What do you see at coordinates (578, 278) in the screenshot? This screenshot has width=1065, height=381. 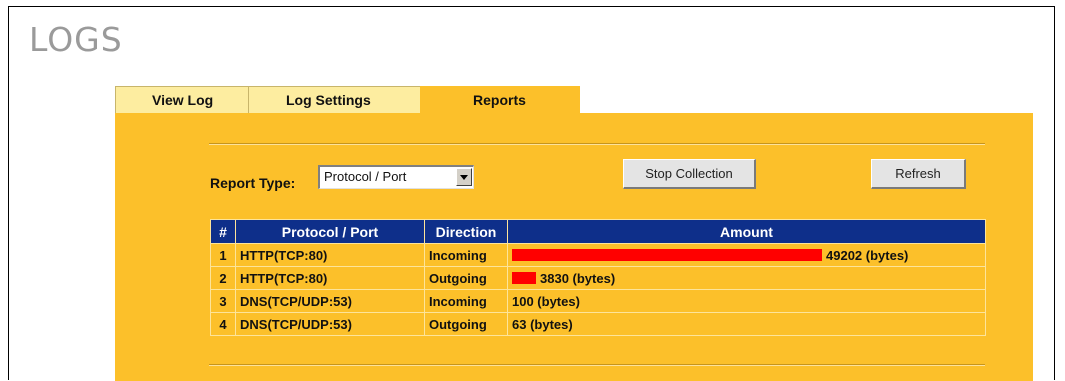 I see `amount-text: 3830 (bytes)` at bounding box center [578, 278].